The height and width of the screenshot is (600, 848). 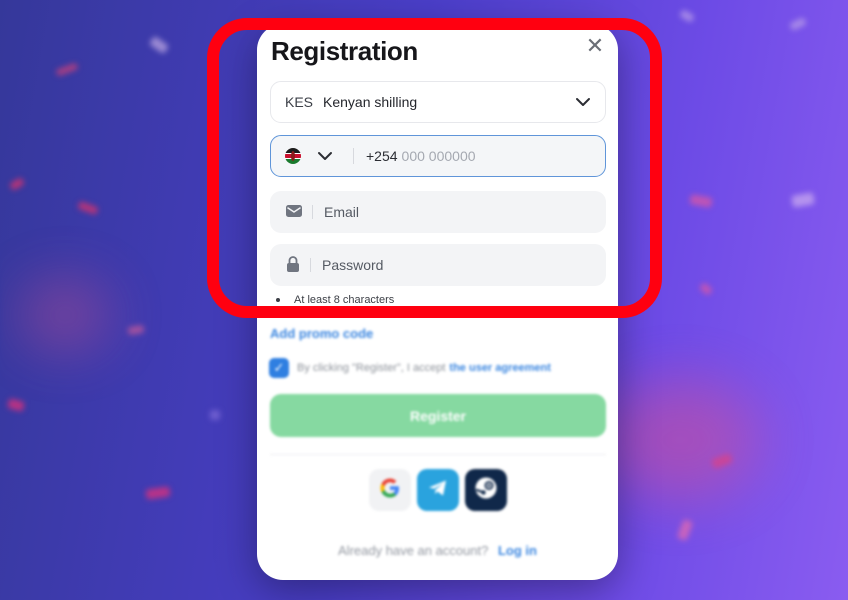 I want to click on kenya-flag-icon, so click(x=293, y=156).